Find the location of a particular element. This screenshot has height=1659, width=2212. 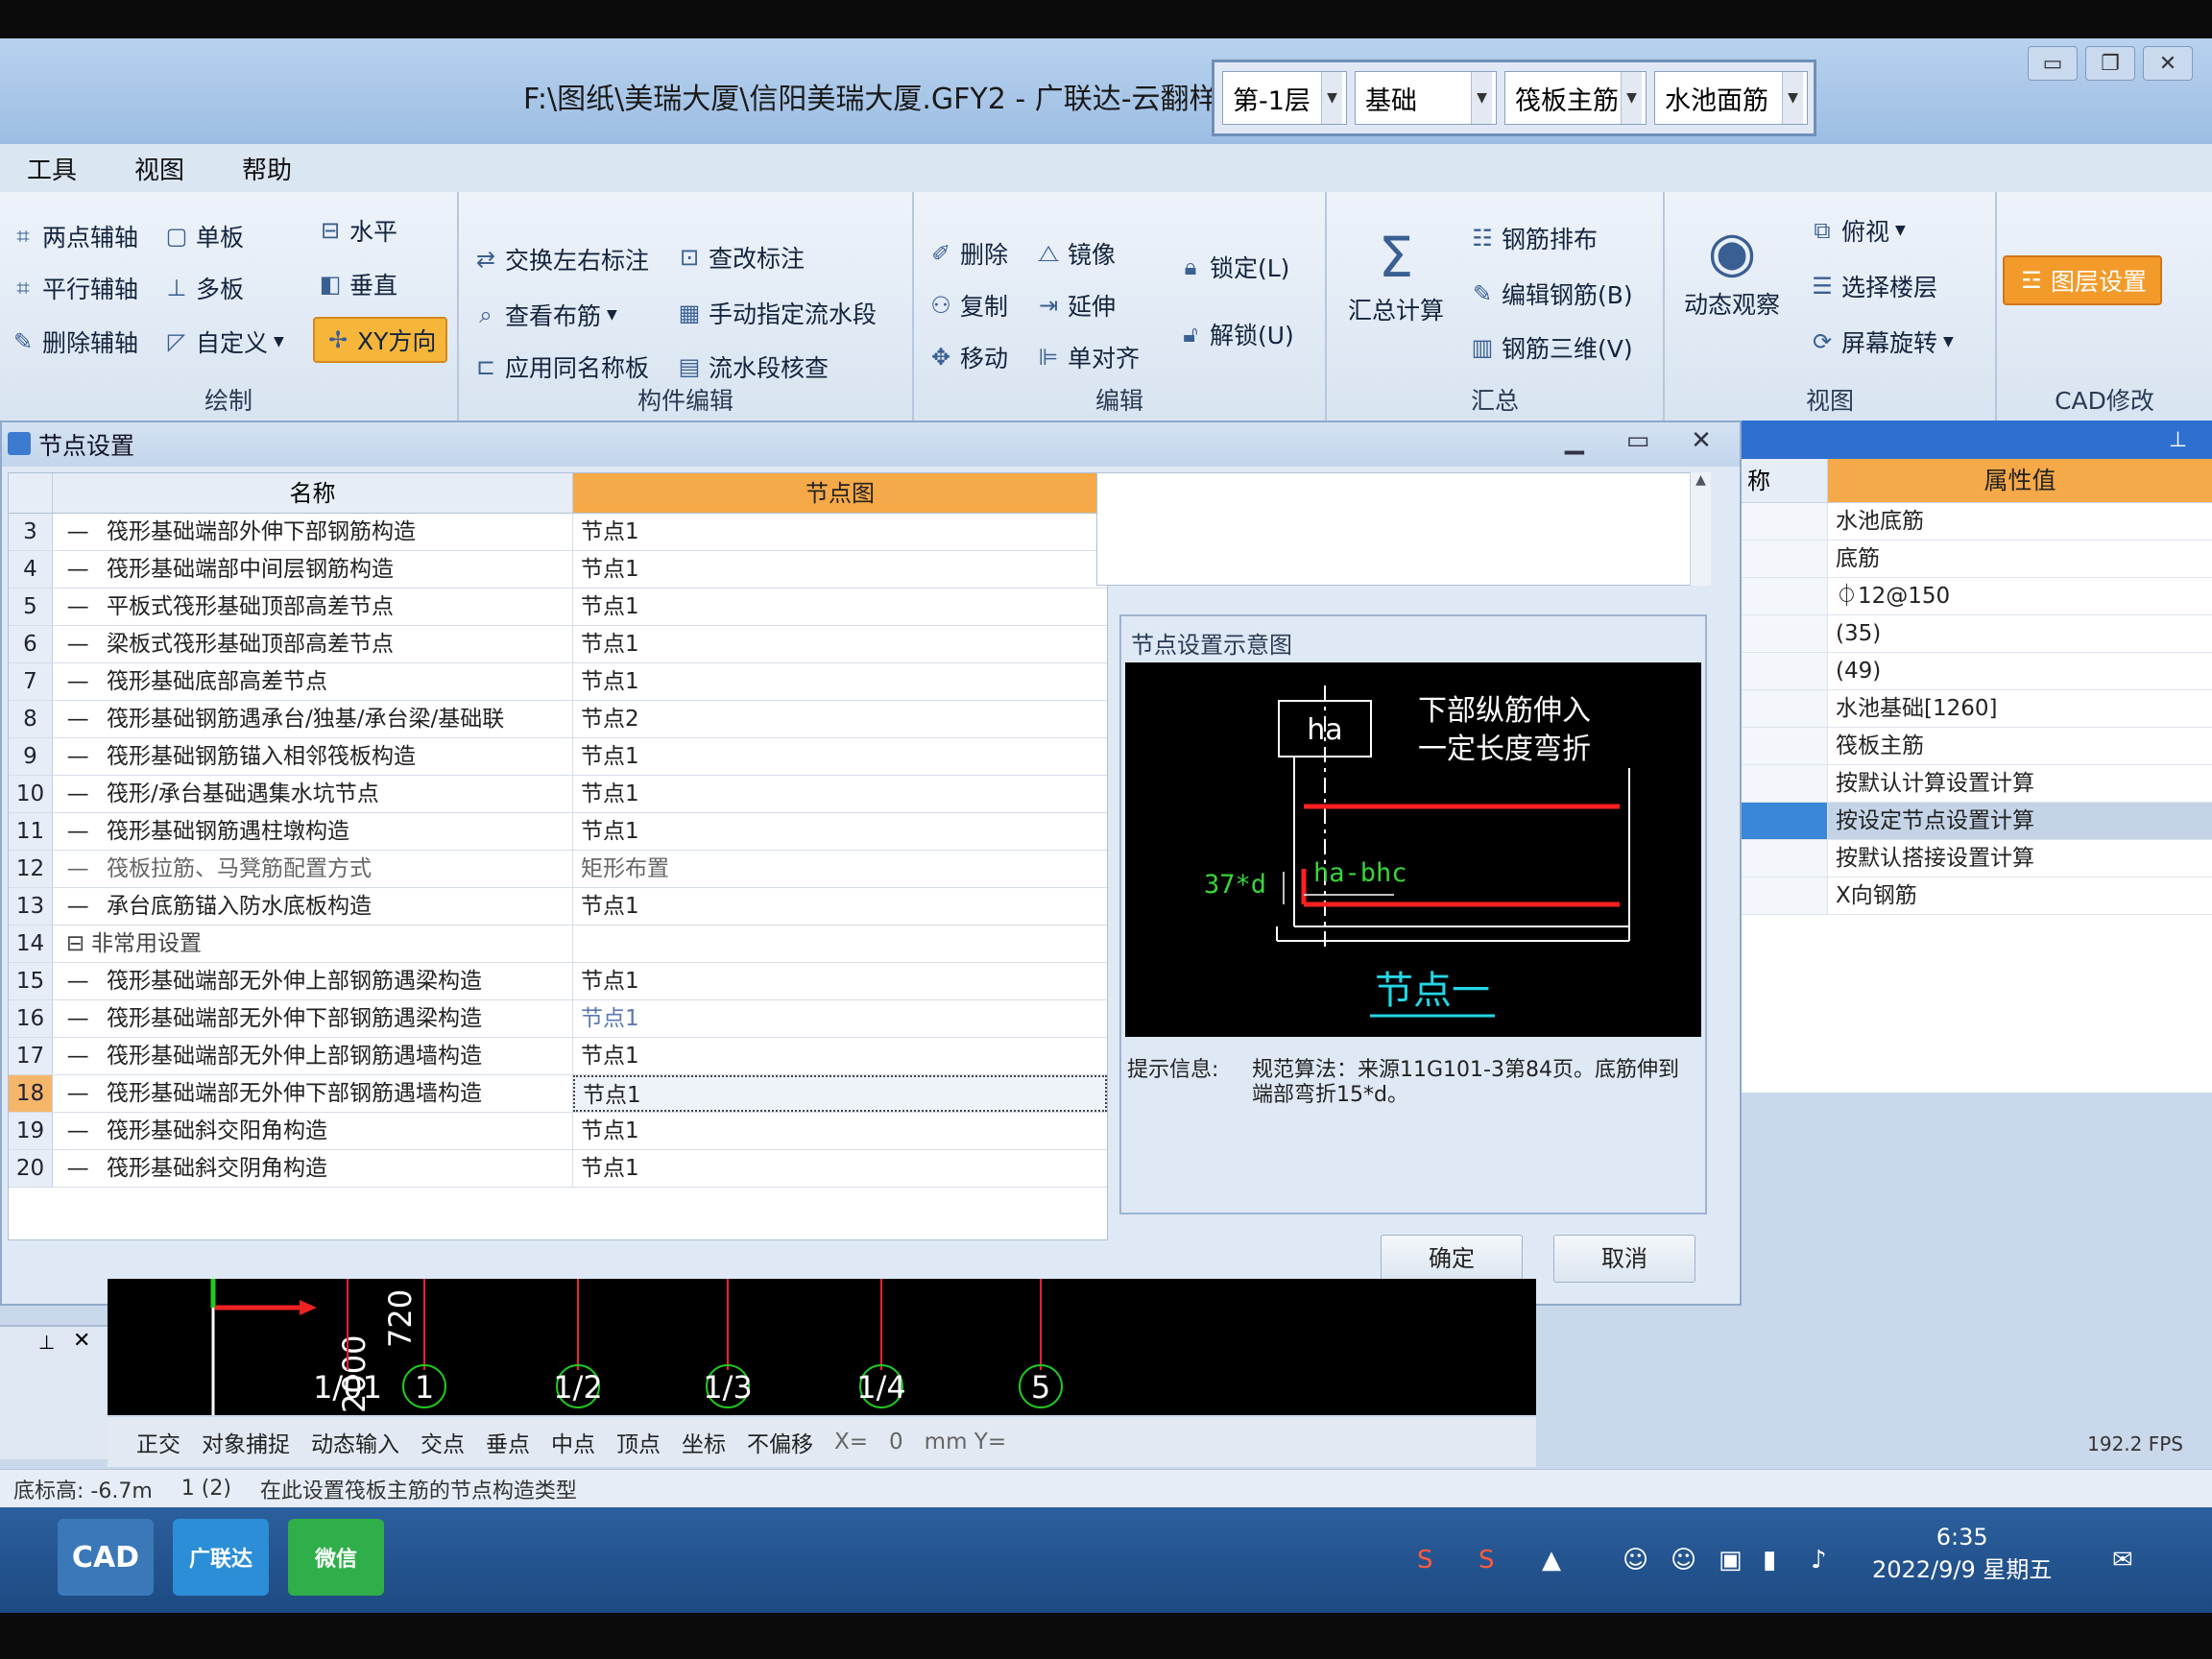

property-row: 筏板主筋 is located at coordinates (1977, 746).